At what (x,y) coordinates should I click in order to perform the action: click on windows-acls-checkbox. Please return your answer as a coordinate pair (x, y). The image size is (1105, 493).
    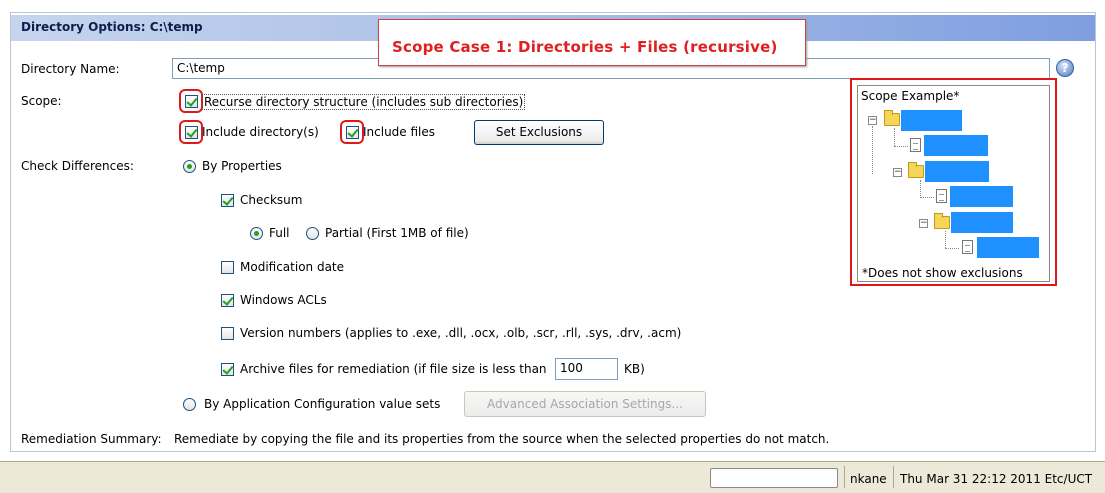
    Looking at the image, I should click on (227, 300).